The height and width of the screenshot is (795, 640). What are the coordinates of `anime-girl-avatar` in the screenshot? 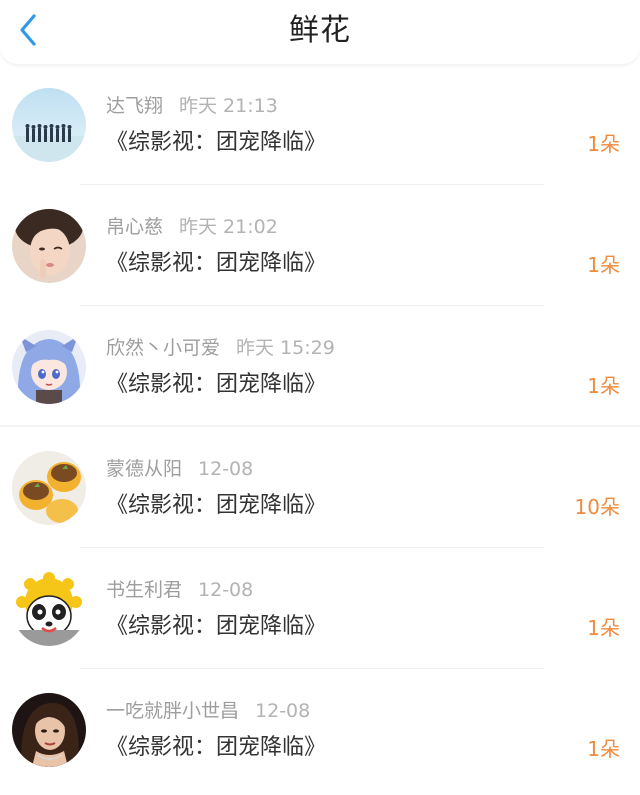 It's located at (49, 367).